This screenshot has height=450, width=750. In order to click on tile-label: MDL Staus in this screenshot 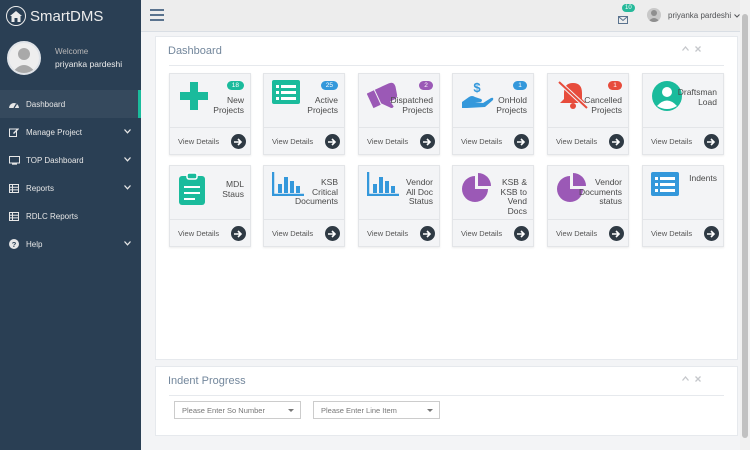, I will do `click(233, 189)`.